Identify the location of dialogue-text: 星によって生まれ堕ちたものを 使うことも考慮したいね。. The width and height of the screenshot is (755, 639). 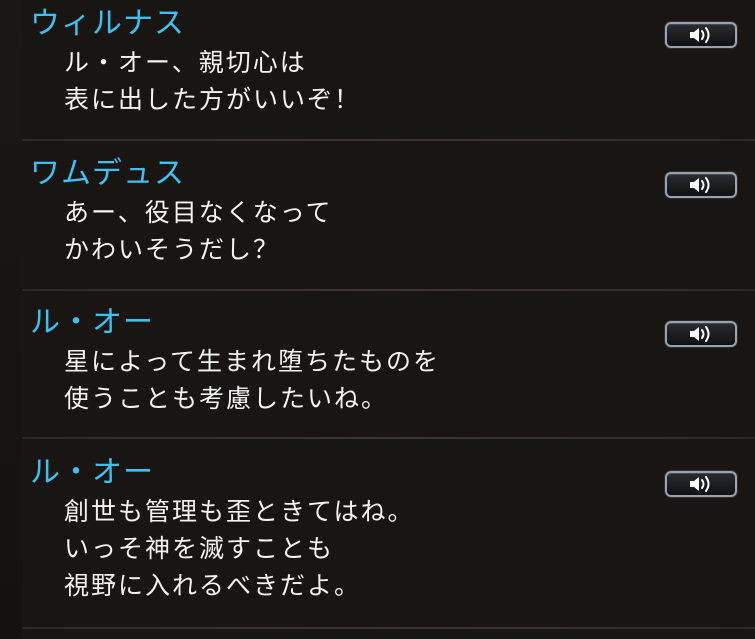
(252, 380).